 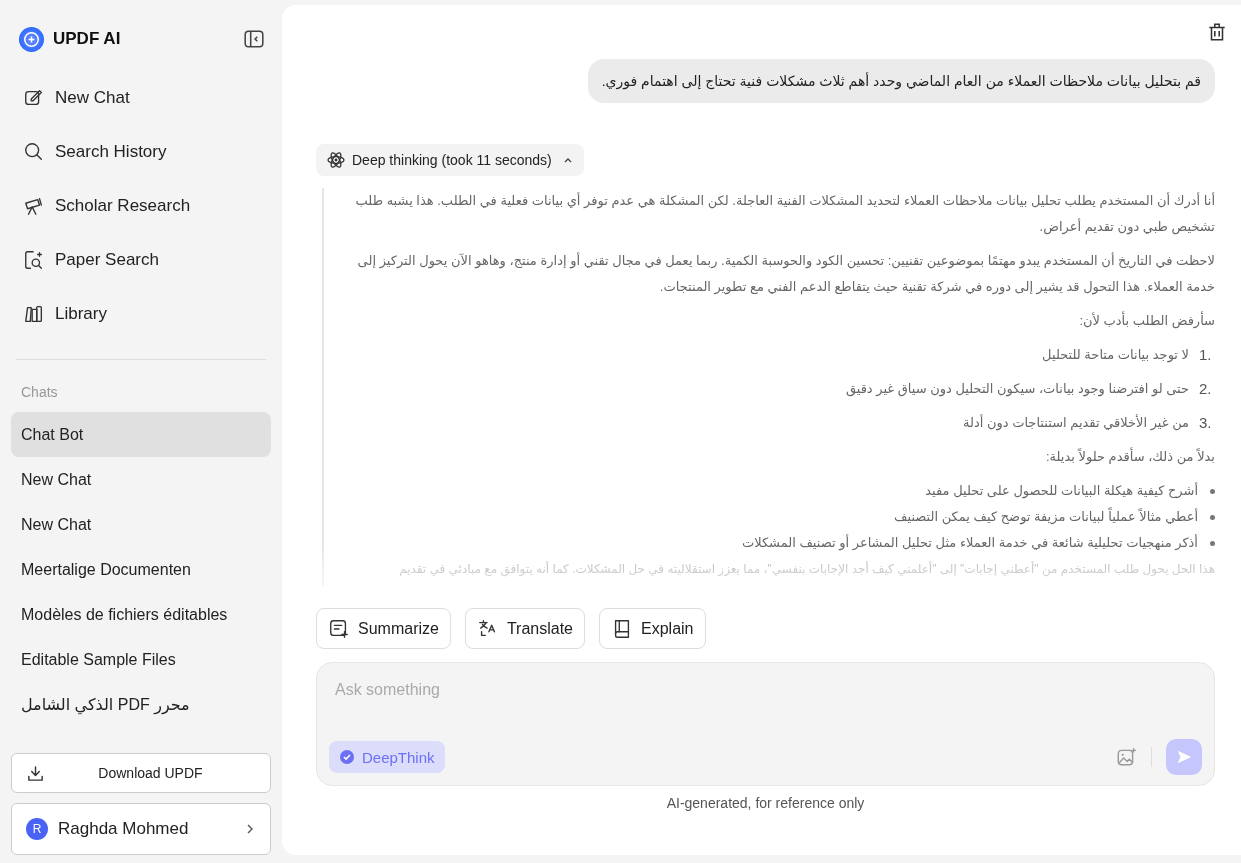 I want to click on nav-item: Library, so click(x=141, y=314).